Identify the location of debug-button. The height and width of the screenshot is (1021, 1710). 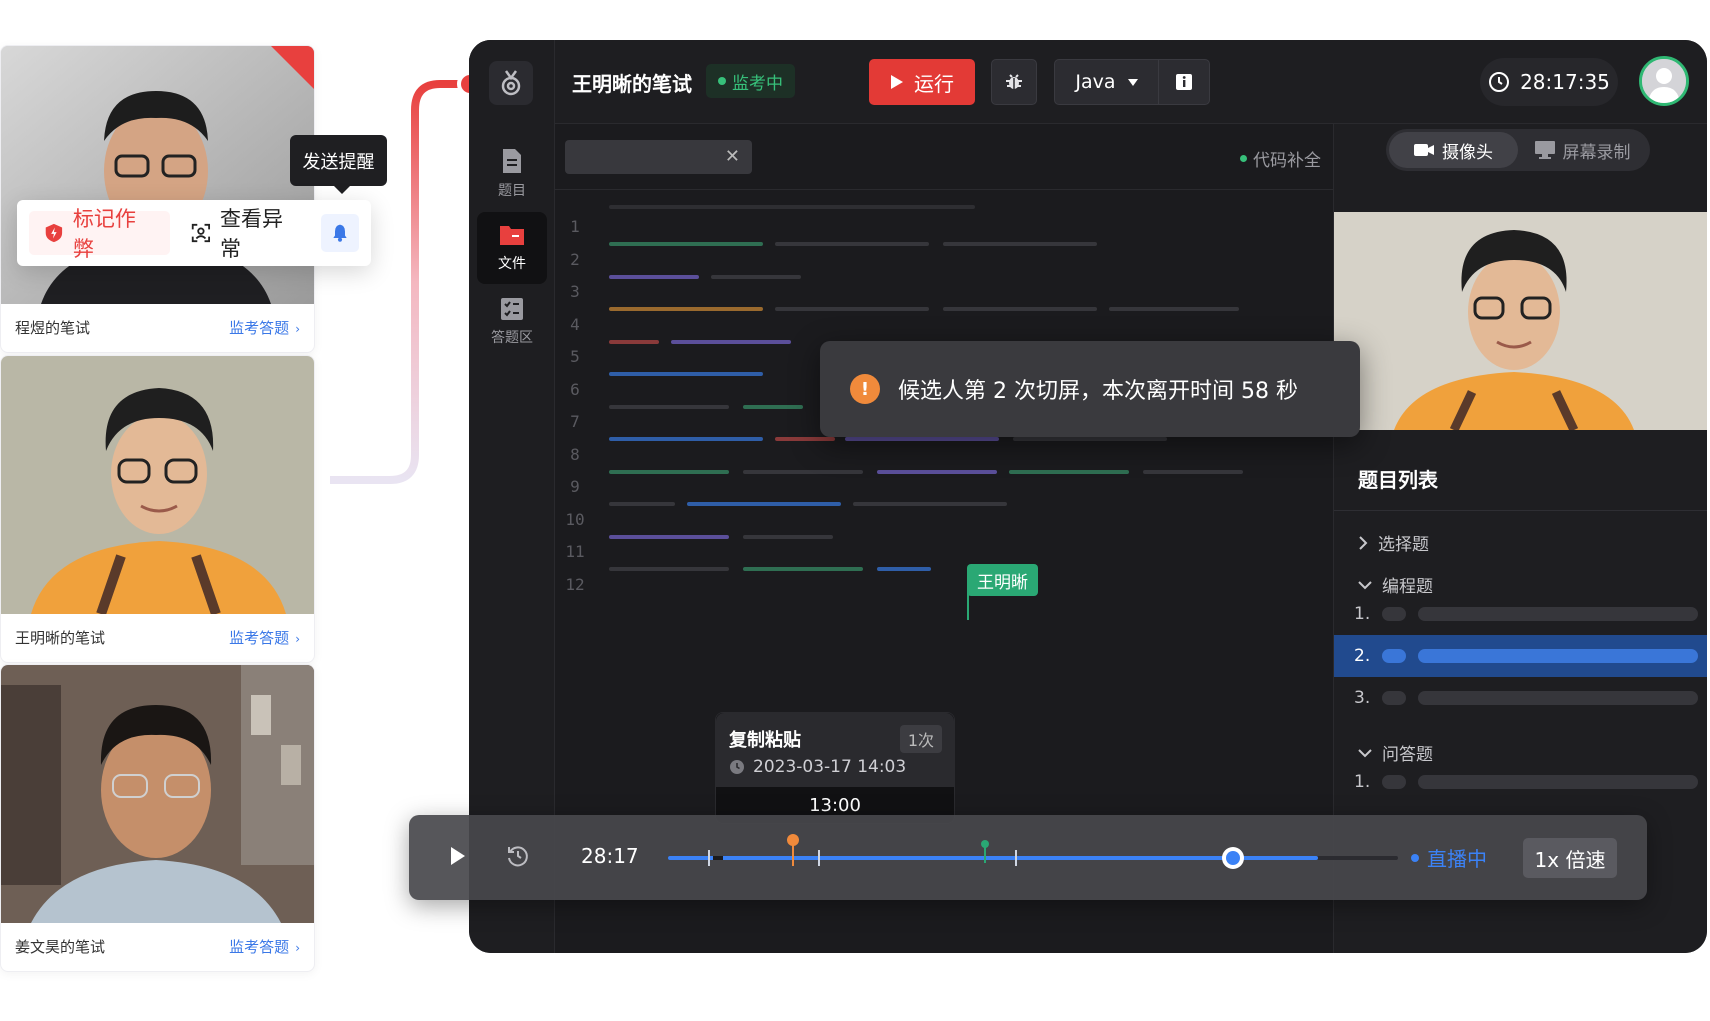
(1014, 82).